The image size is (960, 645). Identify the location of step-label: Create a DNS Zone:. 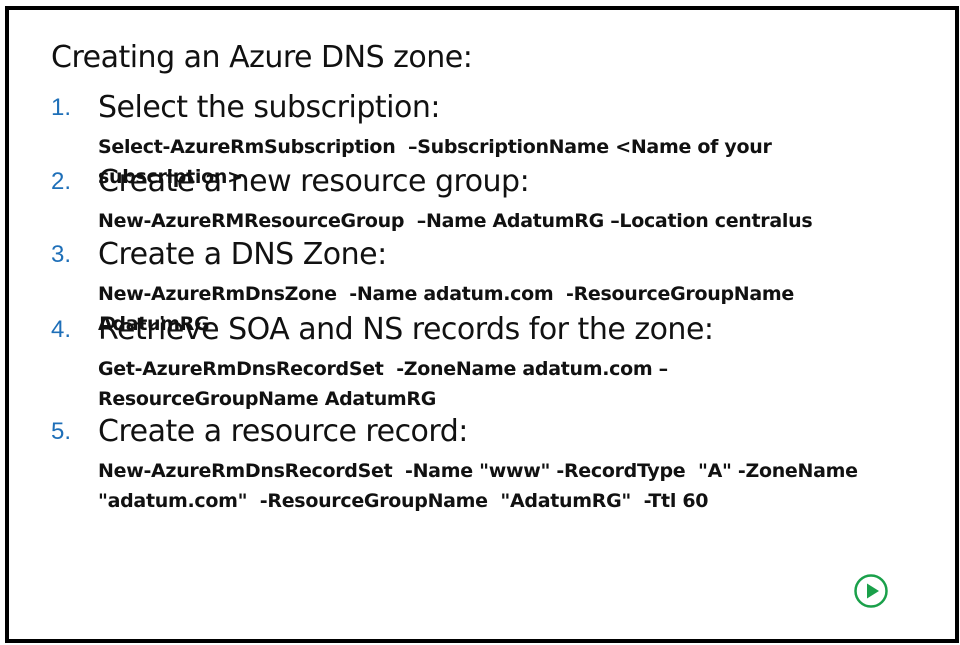
(242, 254).